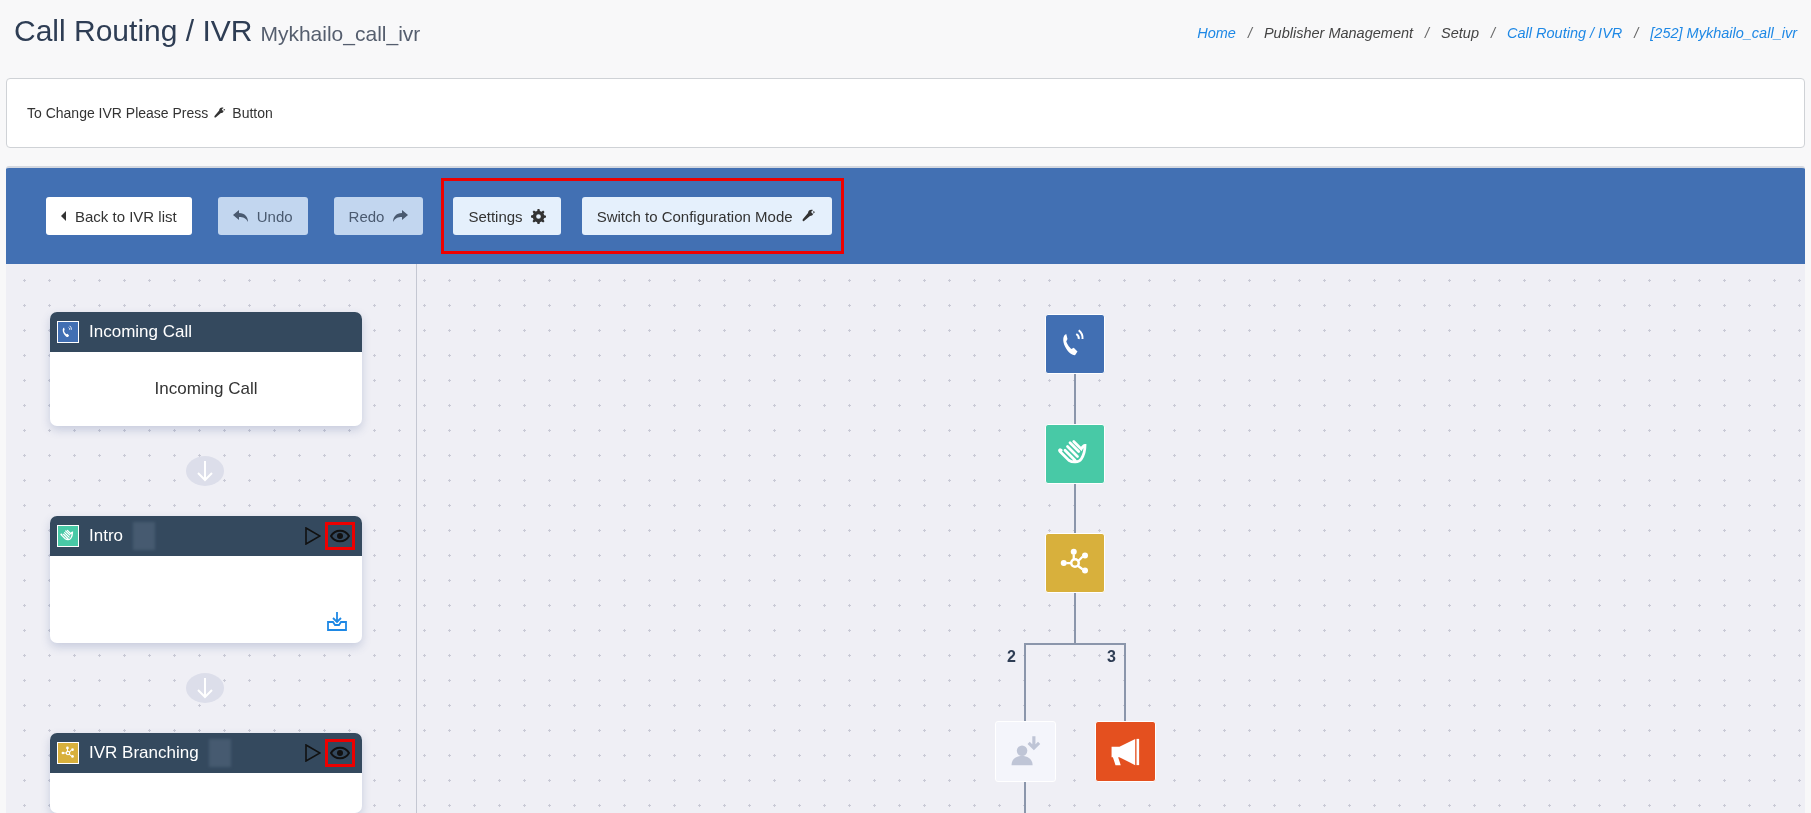 The width and height of the screenshot is (1811, 813). Describe the element at coordinates (340, 34) in the screenshot. I see `page-subtitle: Mykhailo_call_ivr` at that location.